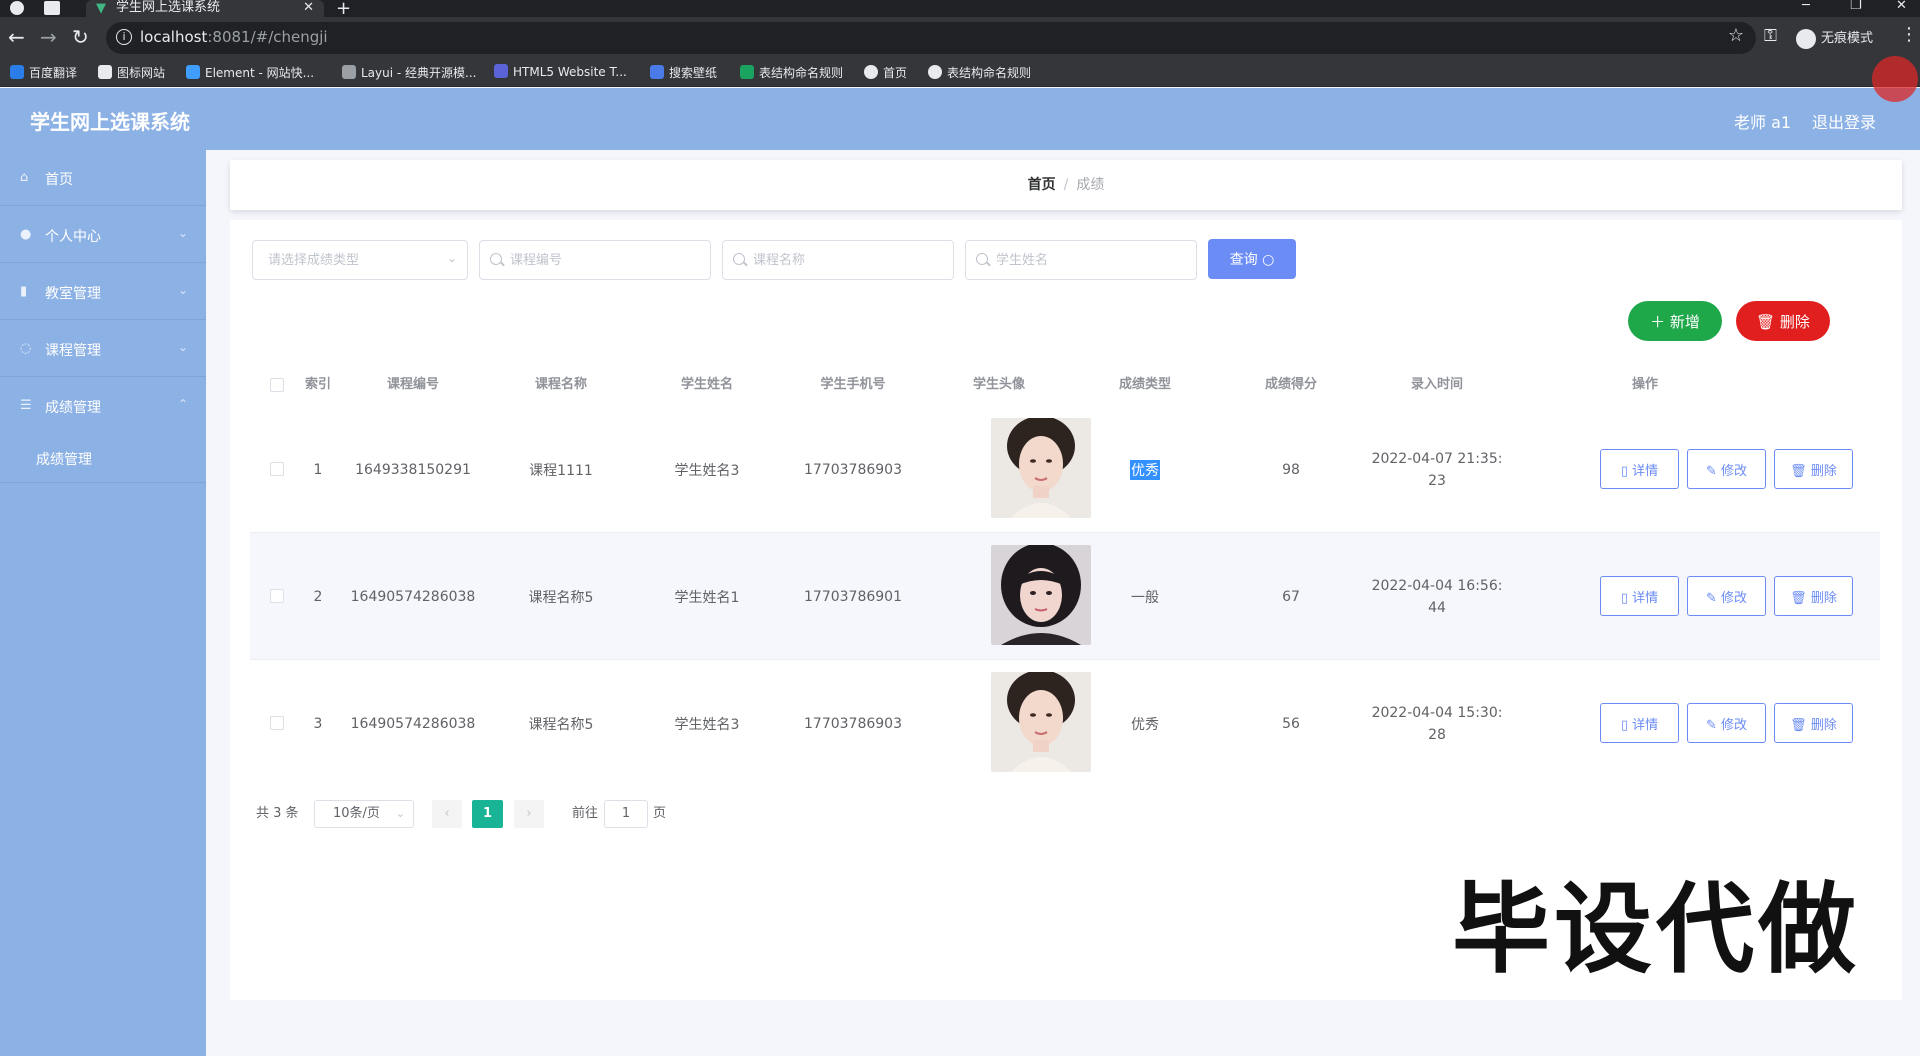  I want to click on page-size-select: 10条/页 ⌄, so click(364, 814).